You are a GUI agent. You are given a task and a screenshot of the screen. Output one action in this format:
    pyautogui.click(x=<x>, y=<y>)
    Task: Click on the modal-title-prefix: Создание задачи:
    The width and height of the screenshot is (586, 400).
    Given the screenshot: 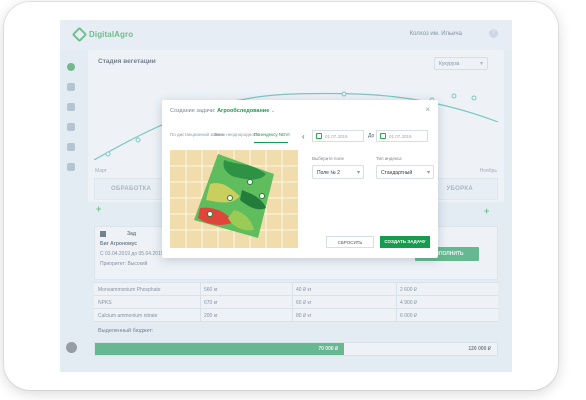 What is the action you would take?
    pyautogui.click(x=193, y=111)
    